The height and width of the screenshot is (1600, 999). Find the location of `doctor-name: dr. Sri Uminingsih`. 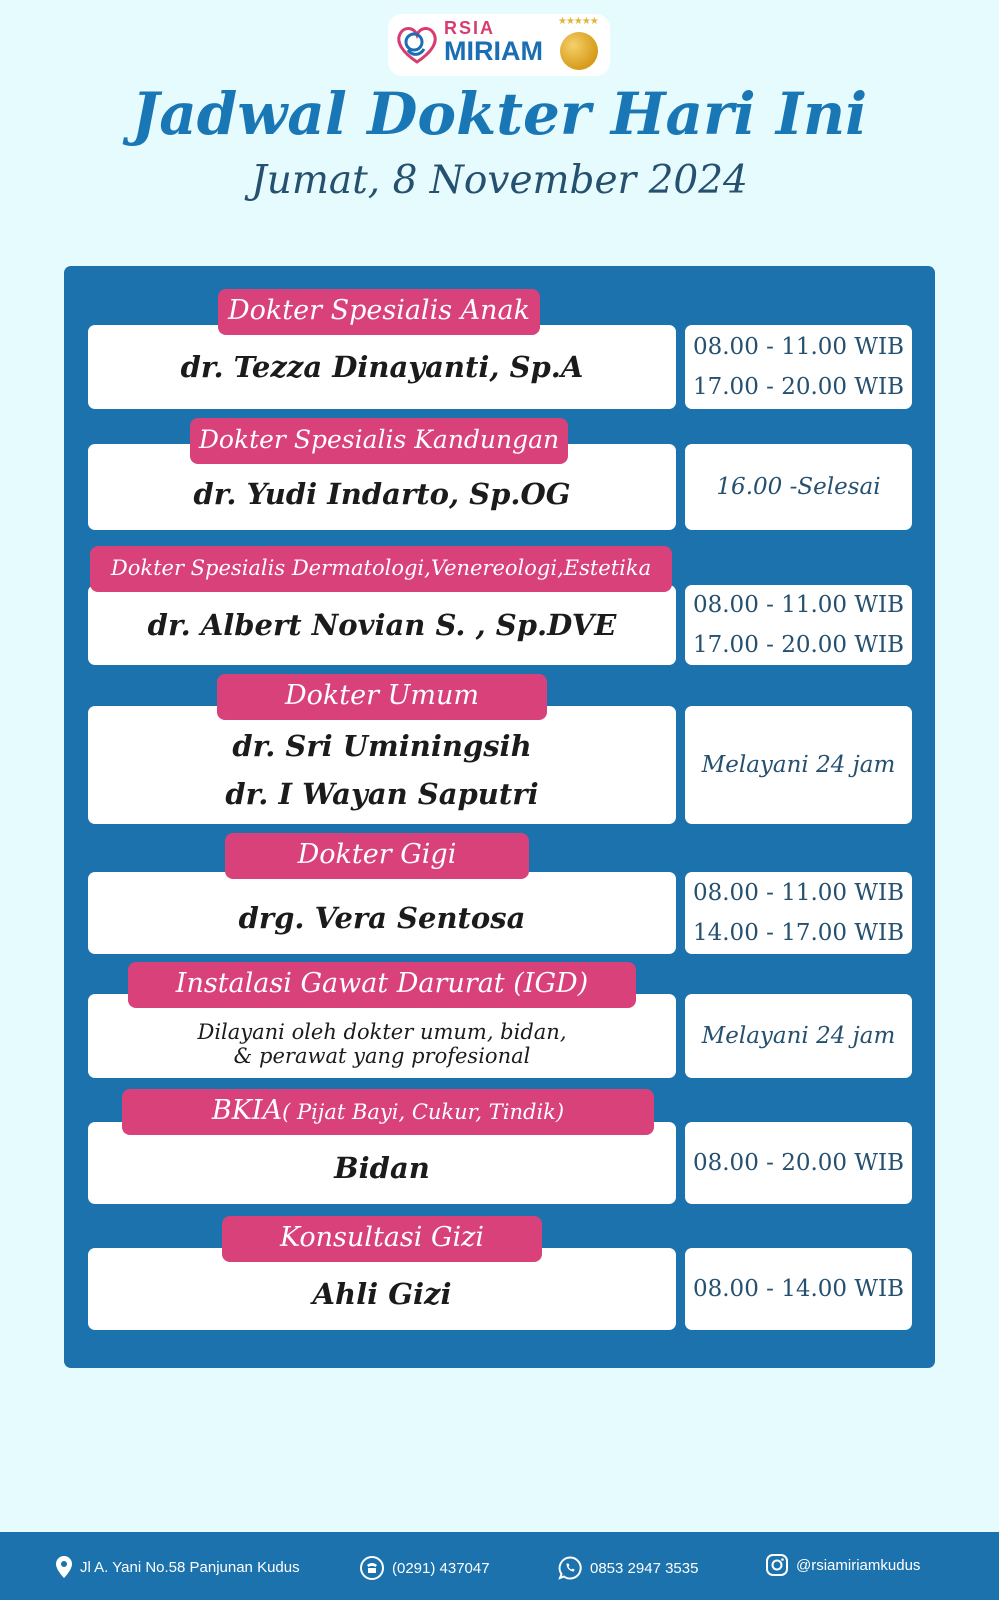

doctor-name: dr. Sri Uminingsih is located at coordinates (382, 746).